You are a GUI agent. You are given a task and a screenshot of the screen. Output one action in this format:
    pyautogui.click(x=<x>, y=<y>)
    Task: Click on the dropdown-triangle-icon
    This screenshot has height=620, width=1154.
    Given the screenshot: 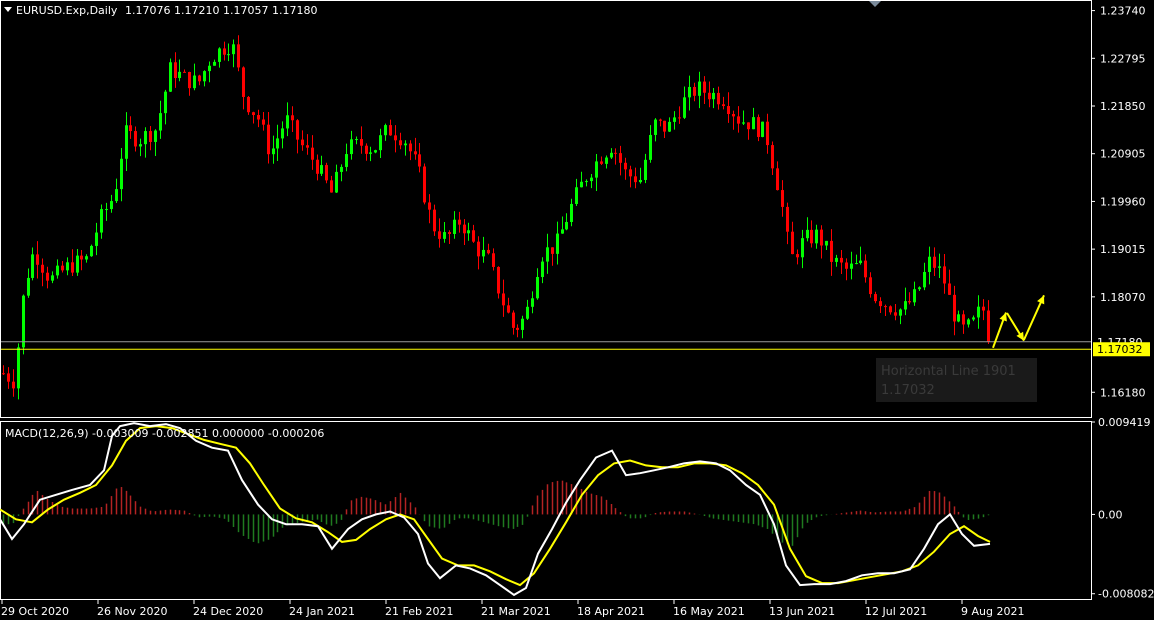 What is the action you would take?
    pyautogui.click(x=8, y=9)
    